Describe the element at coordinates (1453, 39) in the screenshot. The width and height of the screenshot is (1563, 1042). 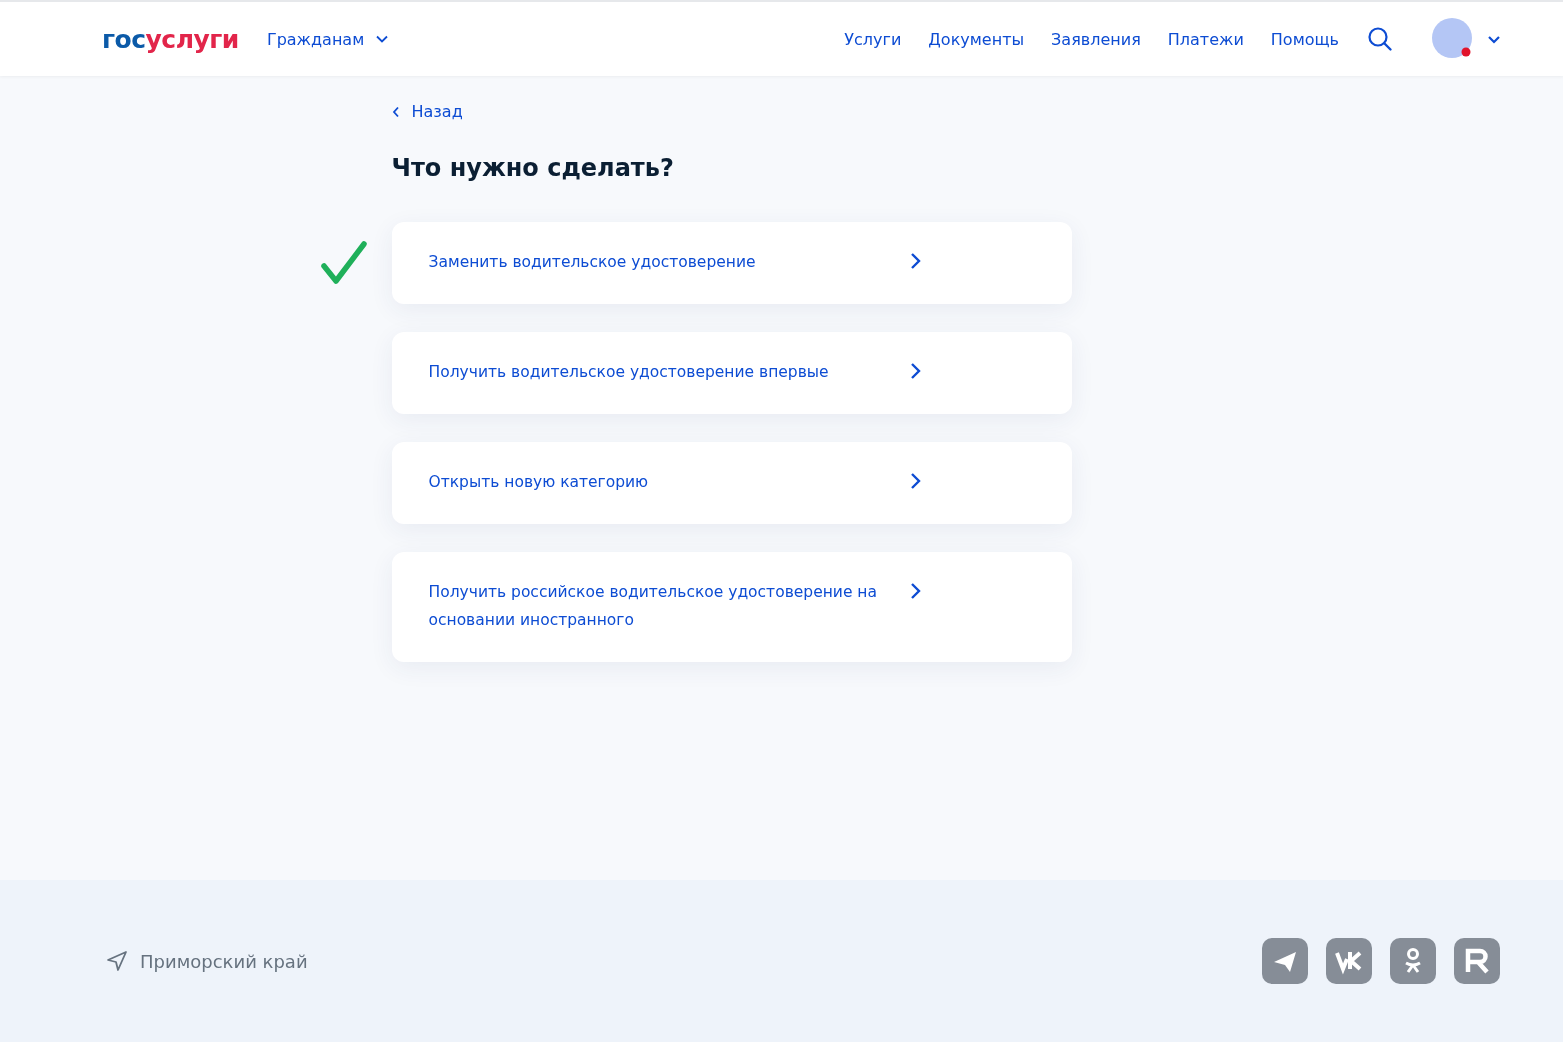
I see `avatar` at that location.